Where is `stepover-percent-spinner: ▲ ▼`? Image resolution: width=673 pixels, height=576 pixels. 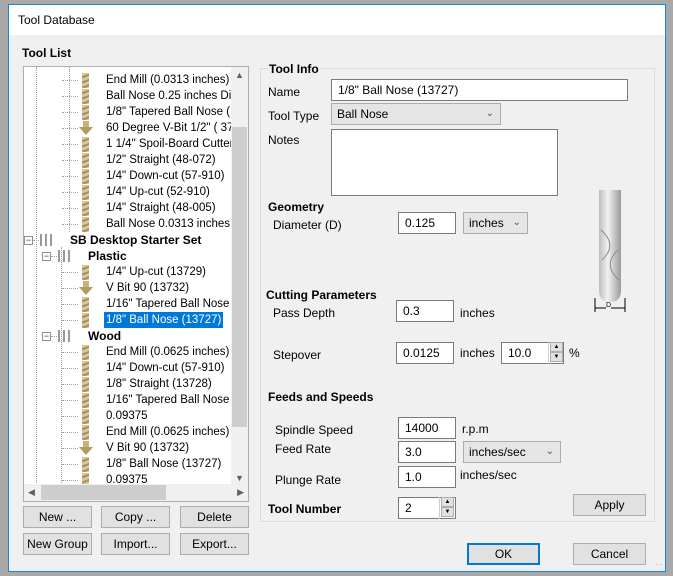 stepover-percent-spinner: ▲ ▼ is located at coordinates (556, 353).